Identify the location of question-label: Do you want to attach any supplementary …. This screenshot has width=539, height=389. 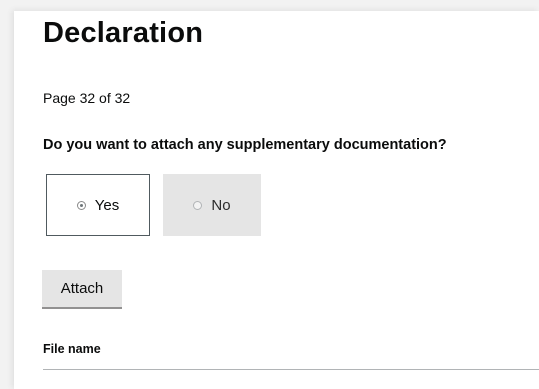
(245, 145).